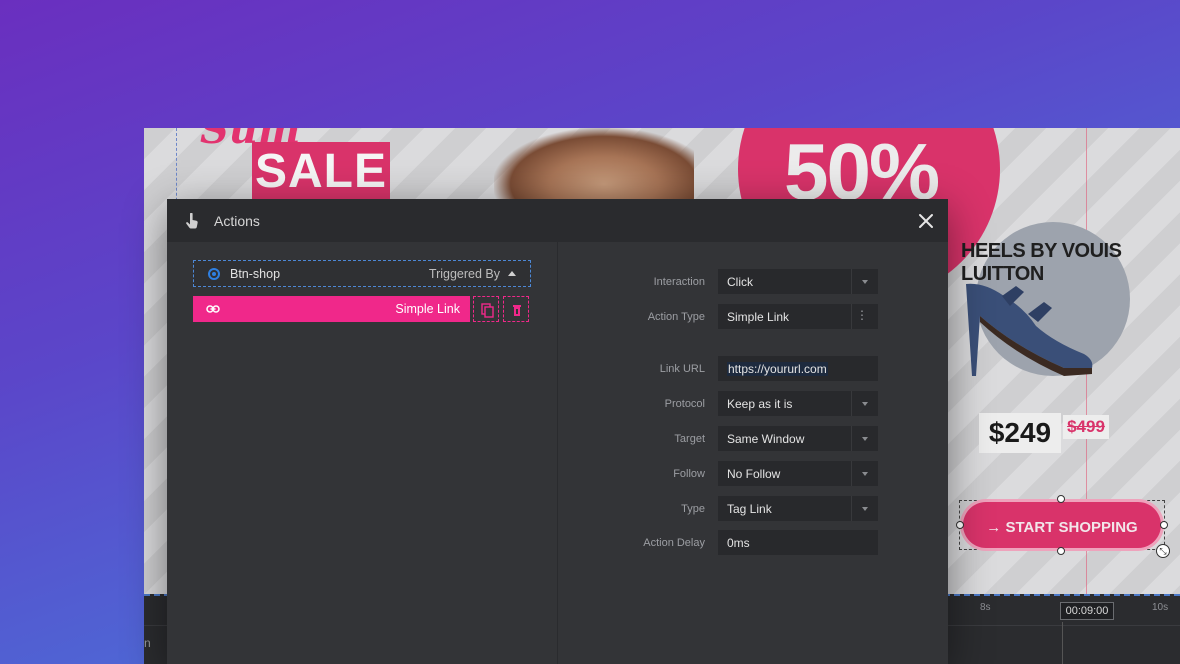  Describe the element at coordinates (512, 273) in the screenshot. I see `caret-up-icon` at that location.